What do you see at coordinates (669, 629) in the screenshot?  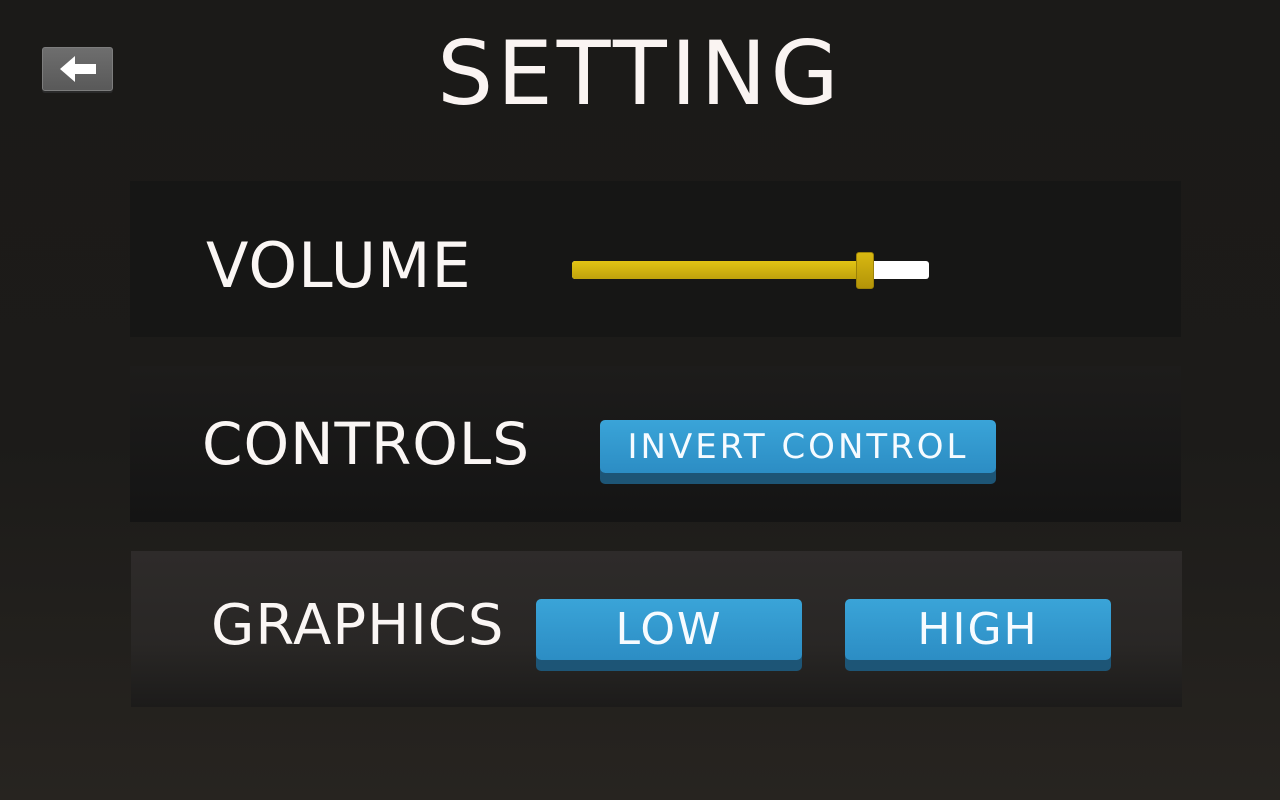 I see `graphics-low-button: LOW` at bounding box center [669, 629].